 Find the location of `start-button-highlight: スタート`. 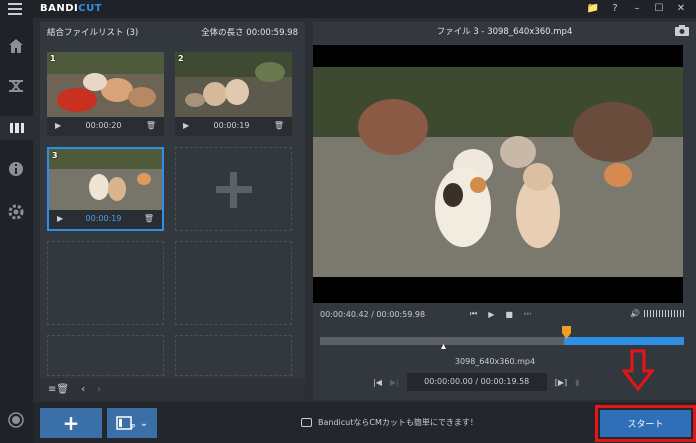

start-button-highlight: スタート is located at coordinates (645, 423).